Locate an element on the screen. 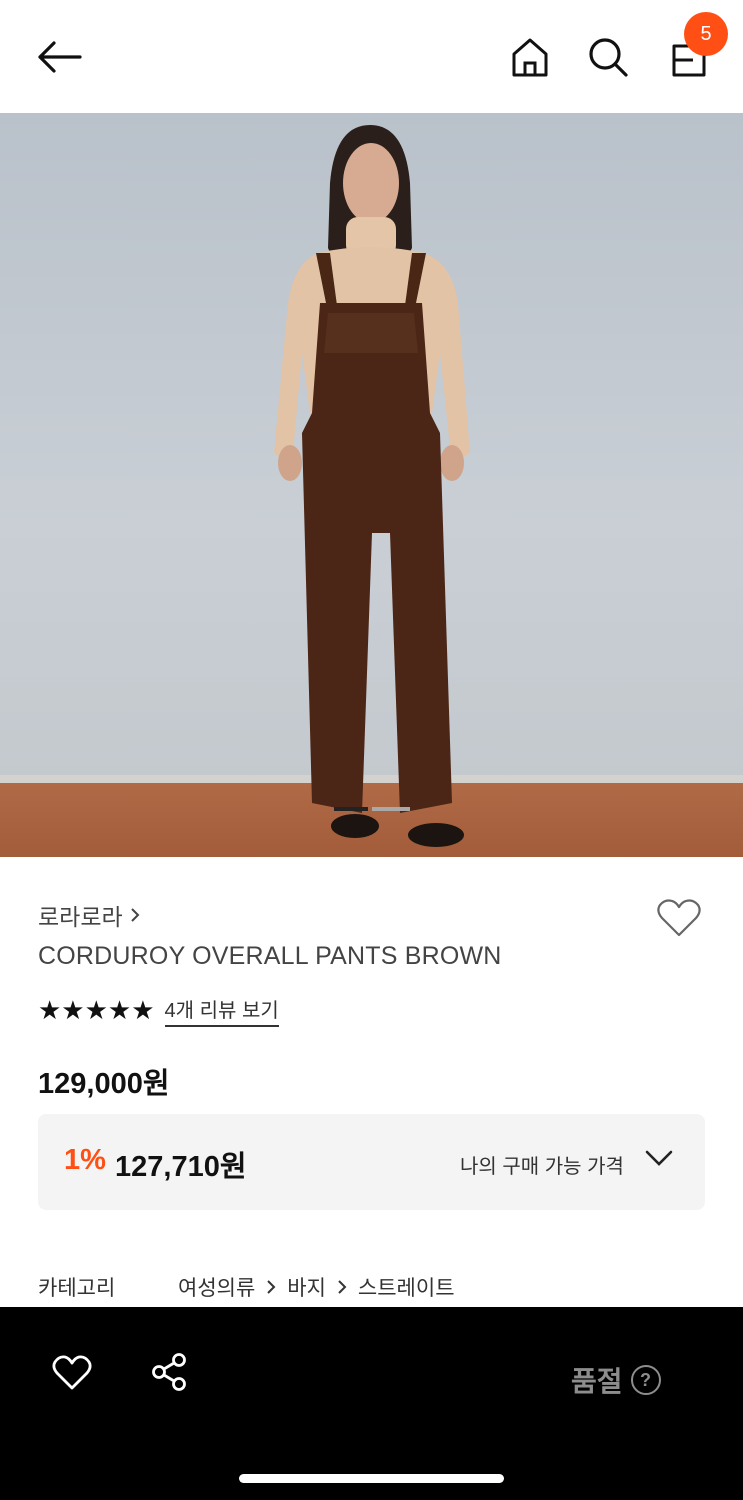 The height and width of the screenshot is (1500, 743). category-breadcrumb: 여성의류 바지 스트레이트 is located at coordinates (316, 1287).